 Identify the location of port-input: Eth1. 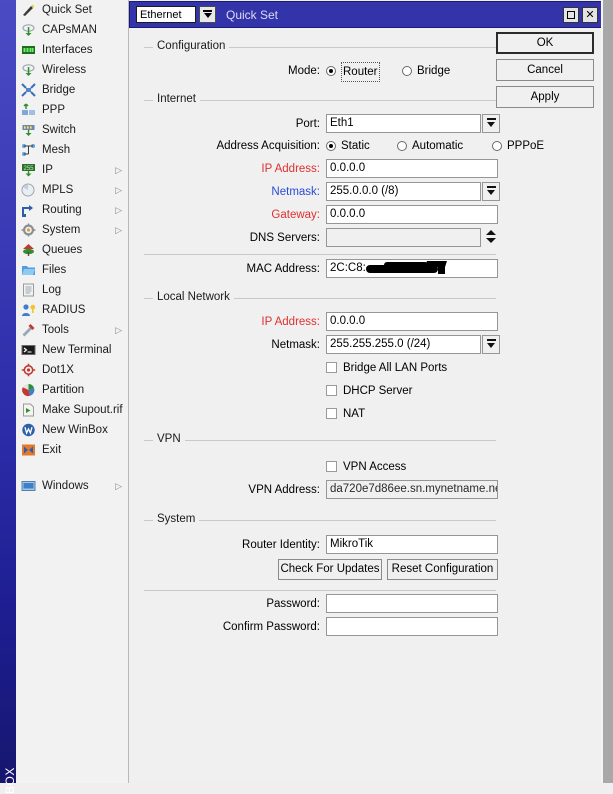
(403, 123).